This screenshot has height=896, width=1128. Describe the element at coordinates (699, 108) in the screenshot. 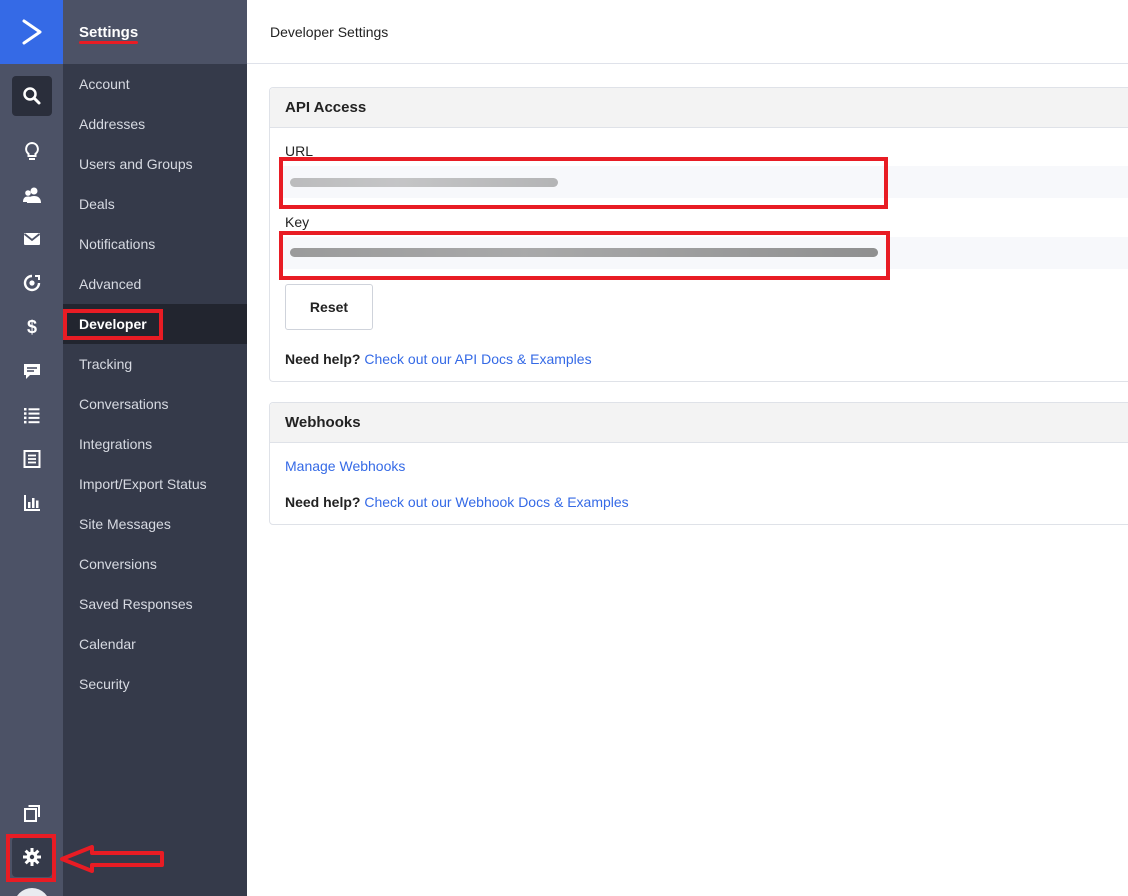

I see `api-access-title: API Access` at that location.